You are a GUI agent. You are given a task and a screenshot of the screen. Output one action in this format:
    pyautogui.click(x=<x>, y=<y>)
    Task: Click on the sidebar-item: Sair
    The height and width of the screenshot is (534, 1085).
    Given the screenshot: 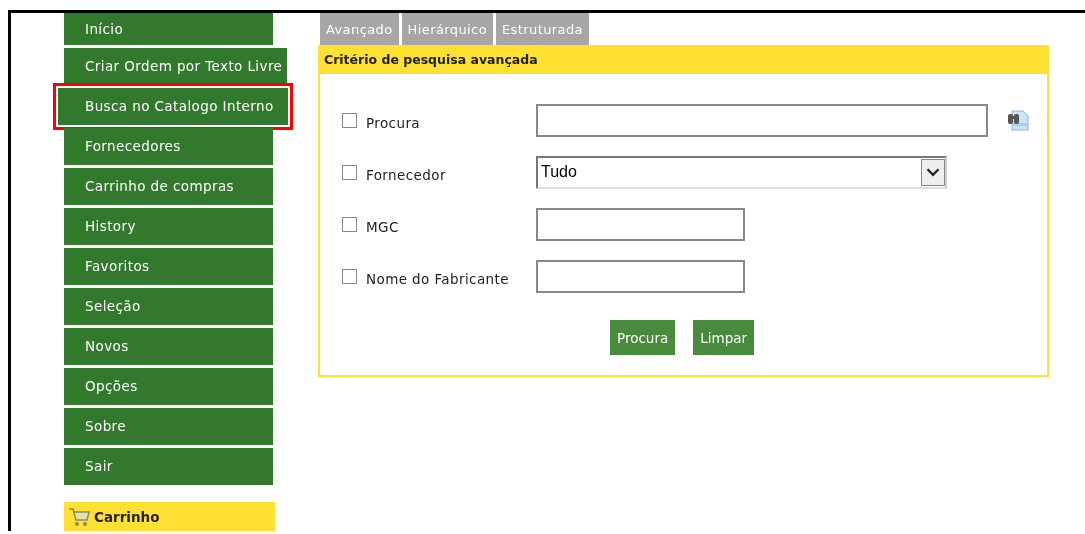 What is the action you would take?
    pyautogui.click(x=168, y=466)
    